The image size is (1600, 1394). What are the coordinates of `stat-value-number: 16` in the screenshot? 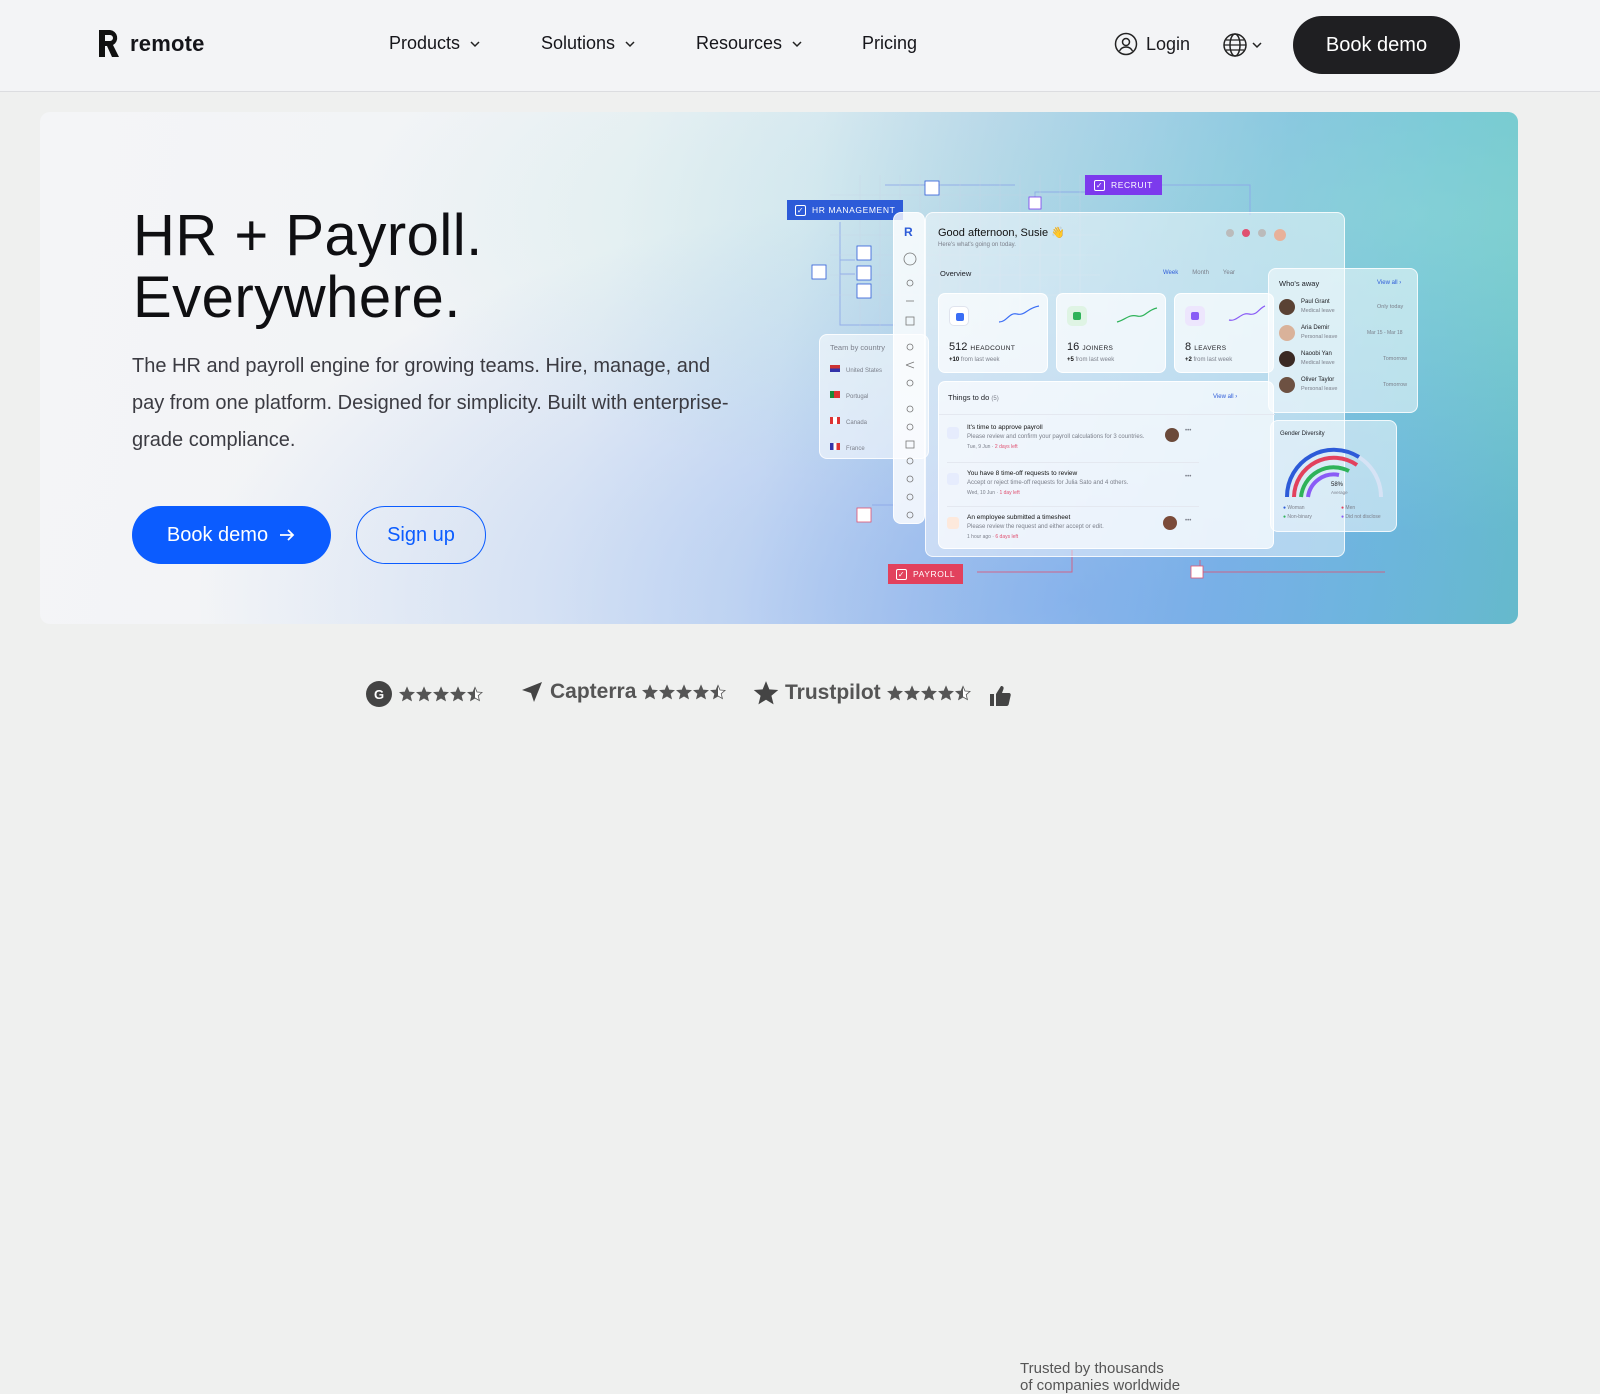 It's located at (1073, 347).